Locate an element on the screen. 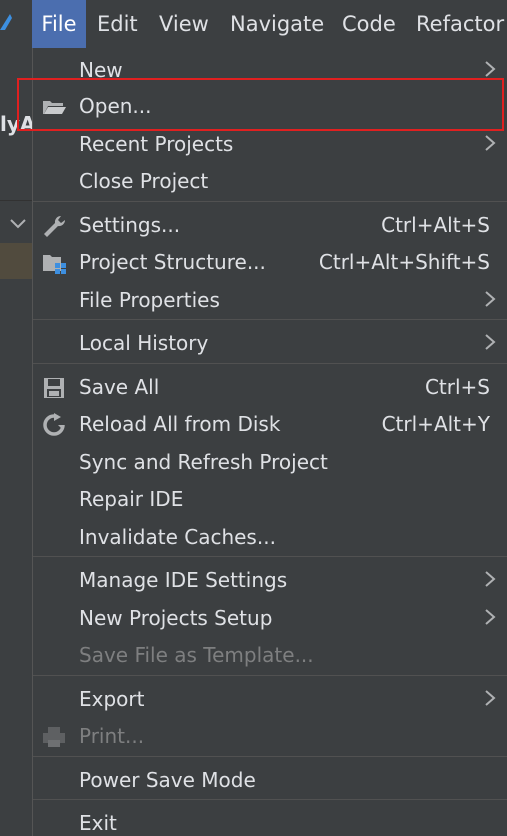  menu-code-label: Code is located at coordinates (369, 24).